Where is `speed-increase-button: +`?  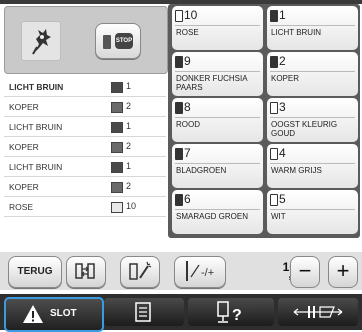 speed-increase-button: + is located at coordinates (343, 272).